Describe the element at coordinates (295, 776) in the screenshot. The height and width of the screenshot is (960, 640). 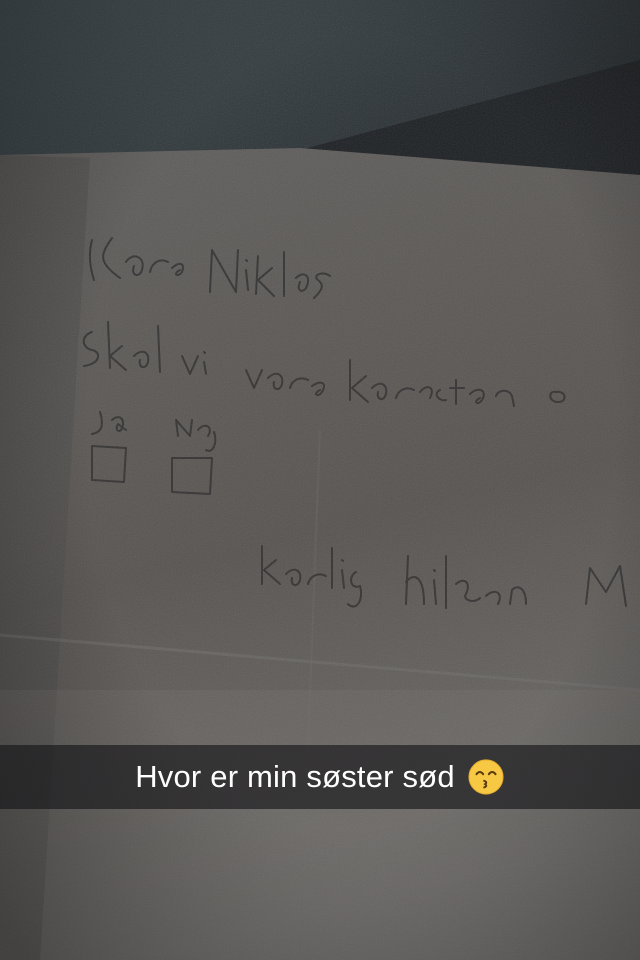
I see `caption-text: Hvor er min søster sød` at that location.